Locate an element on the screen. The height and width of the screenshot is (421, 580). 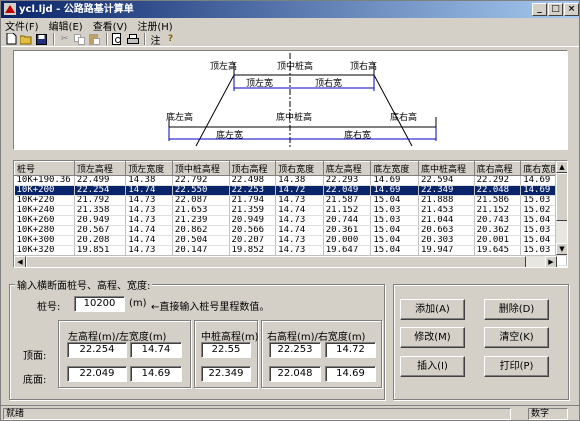
table-cell: 10K+200 is located at coordinates (44, 190).